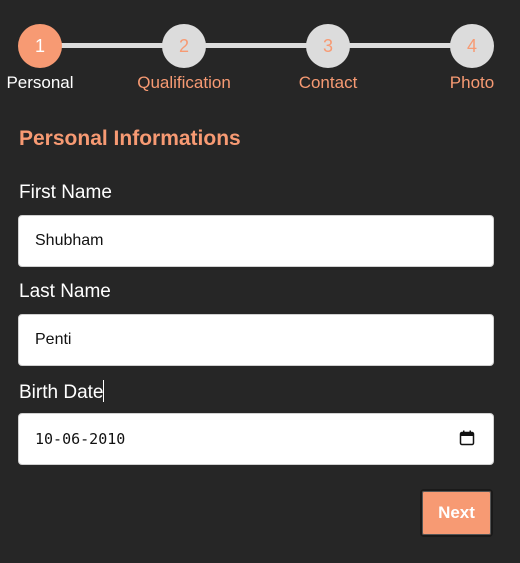 This screenshot has width=520, height=563. What do you see at coordinates (184, 82) in the screenshot?
I see `step-2-label: Qualification` at bounding box center [184, 82].